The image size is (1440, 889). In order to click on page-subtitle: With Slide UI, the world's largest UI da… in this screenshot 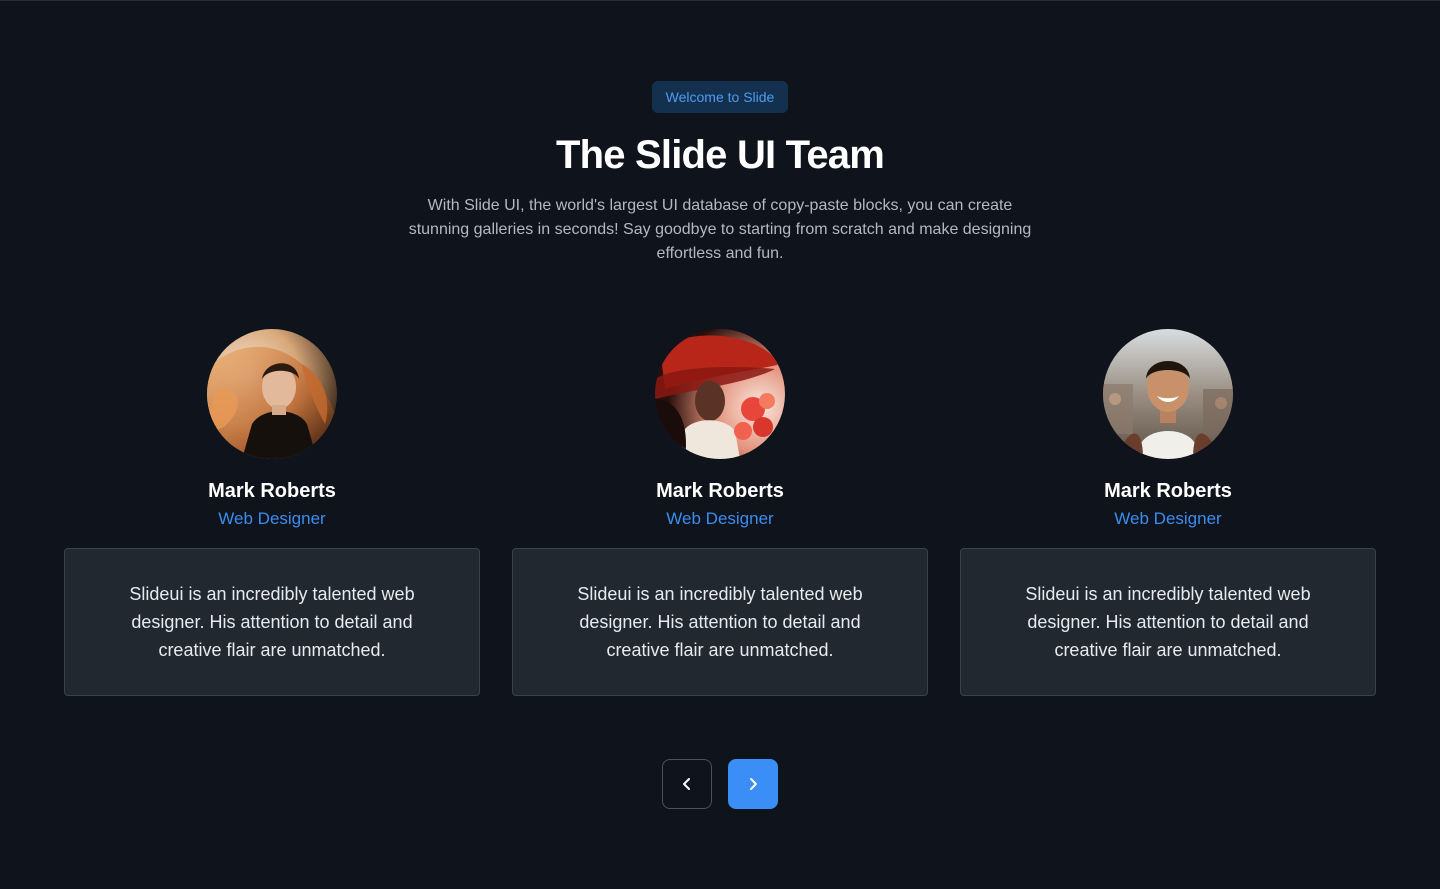, I will do `click(720, 229)`.